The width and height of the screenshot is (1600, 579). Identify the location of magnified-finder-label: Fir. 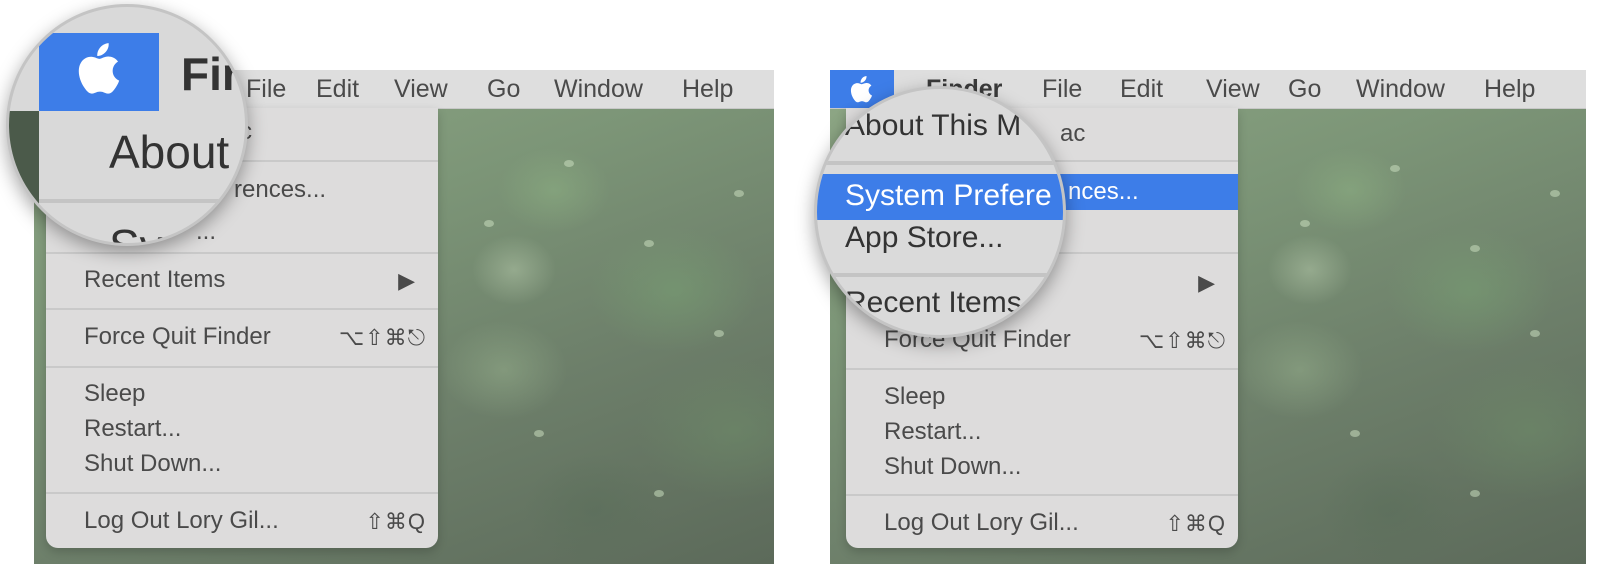
(210, 74).